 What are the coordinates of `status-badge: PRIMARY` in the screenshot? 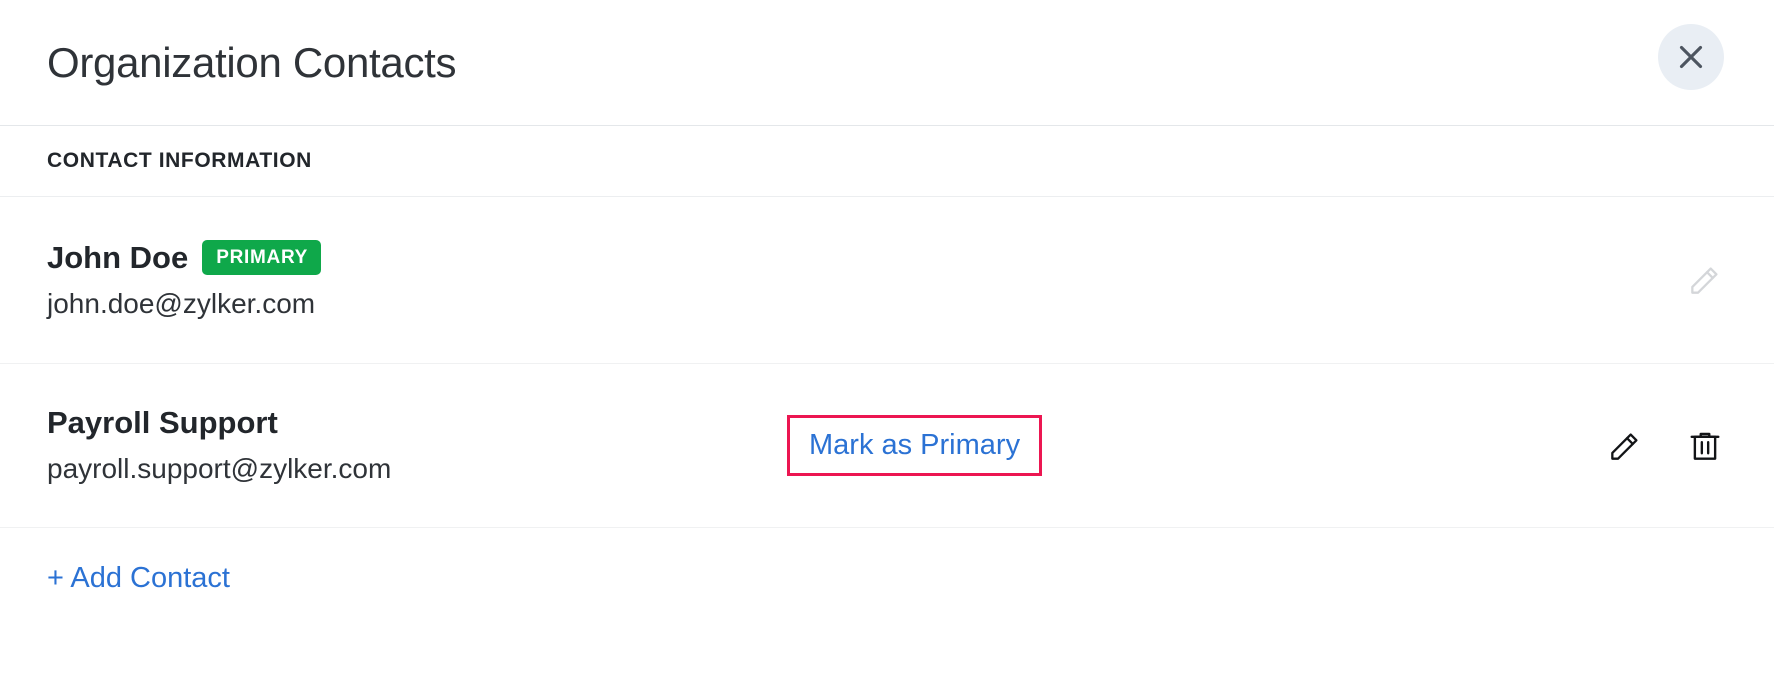 It's located at (262, 258).